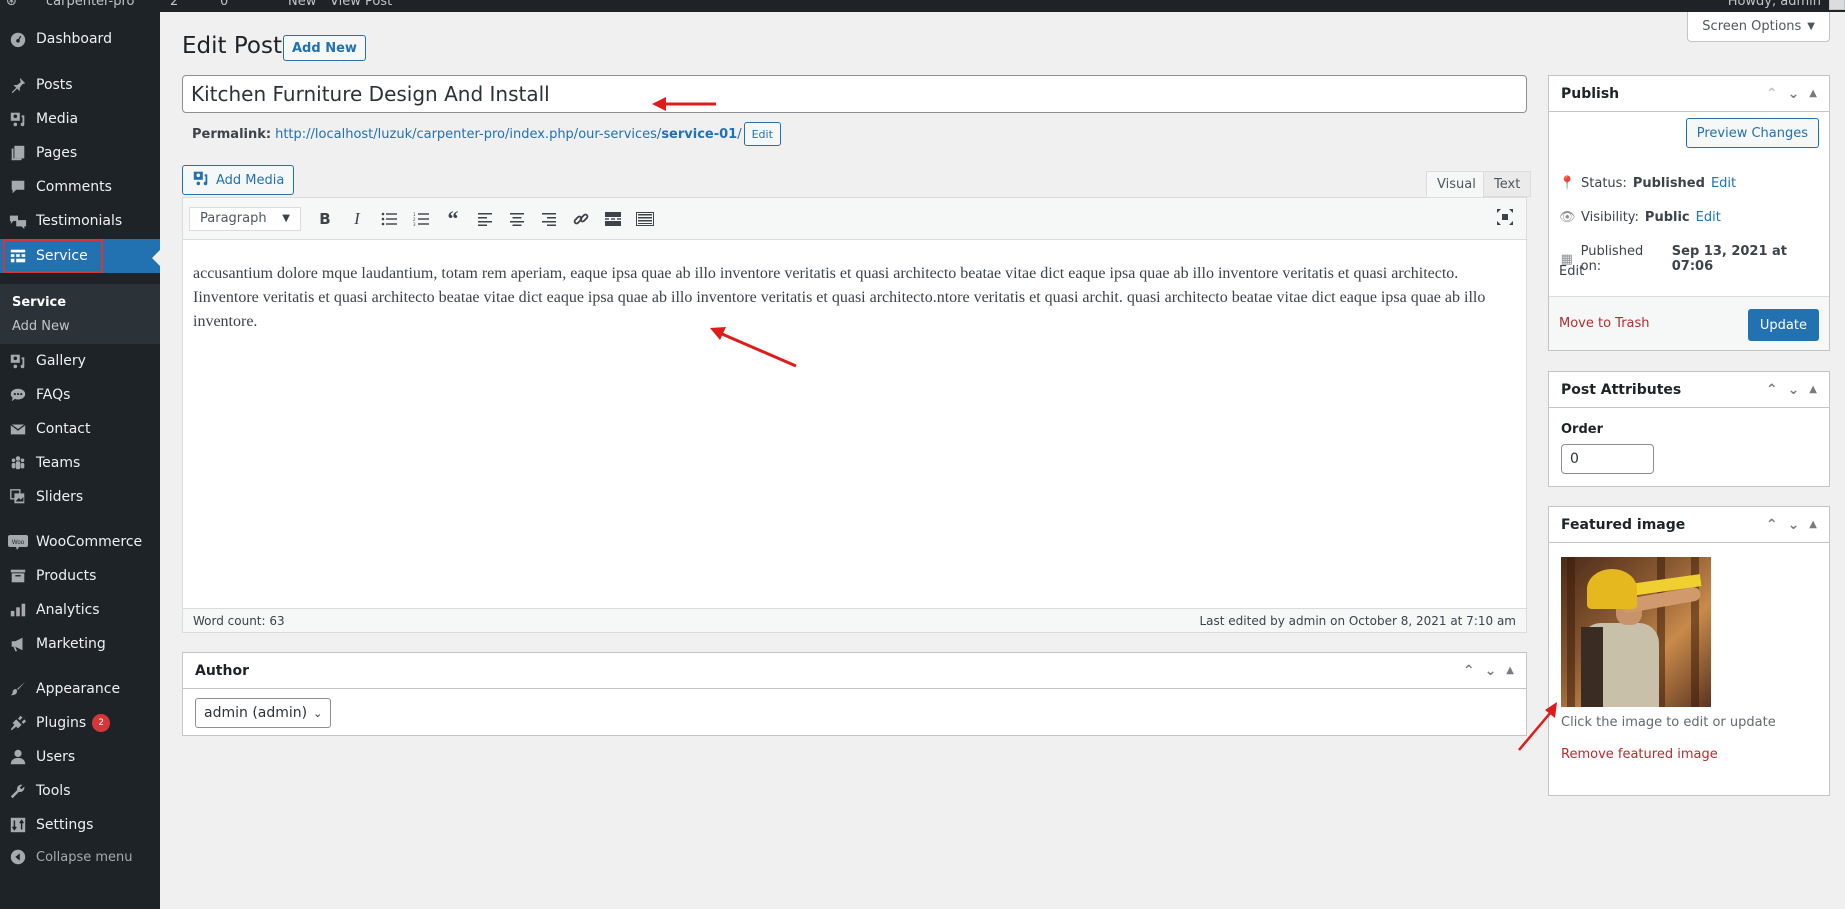  Describe the element at coordinates (517, 219) in the screenshot. I see `align-center-icon` at that location.